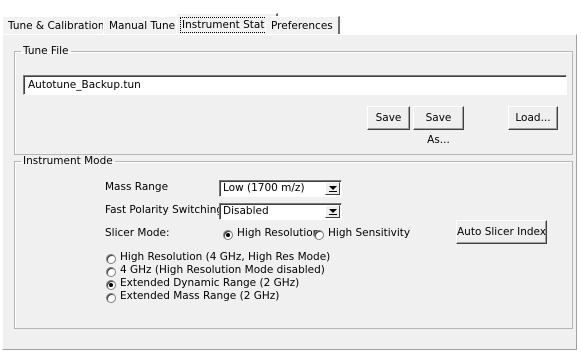 The image size is (581, 352). What do you see at coordinates (111, 298) in the screenshot?
I see `mode-extended-mass-range-radio` at bounding box center [111, 298].